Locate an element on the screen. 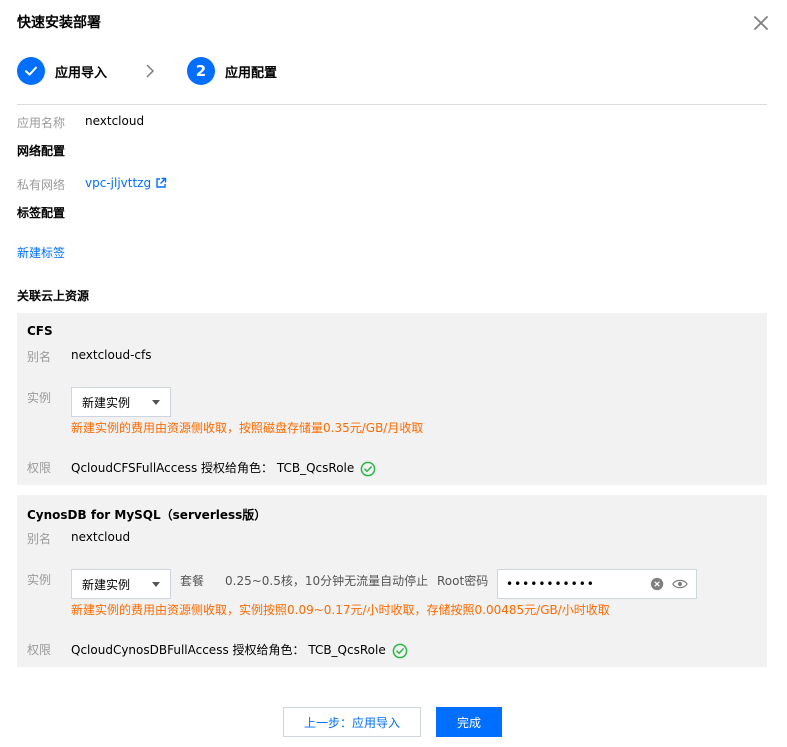 The height and width of the screenshot is (747, 787). external-link-icon is located at coordinates (161, 182).